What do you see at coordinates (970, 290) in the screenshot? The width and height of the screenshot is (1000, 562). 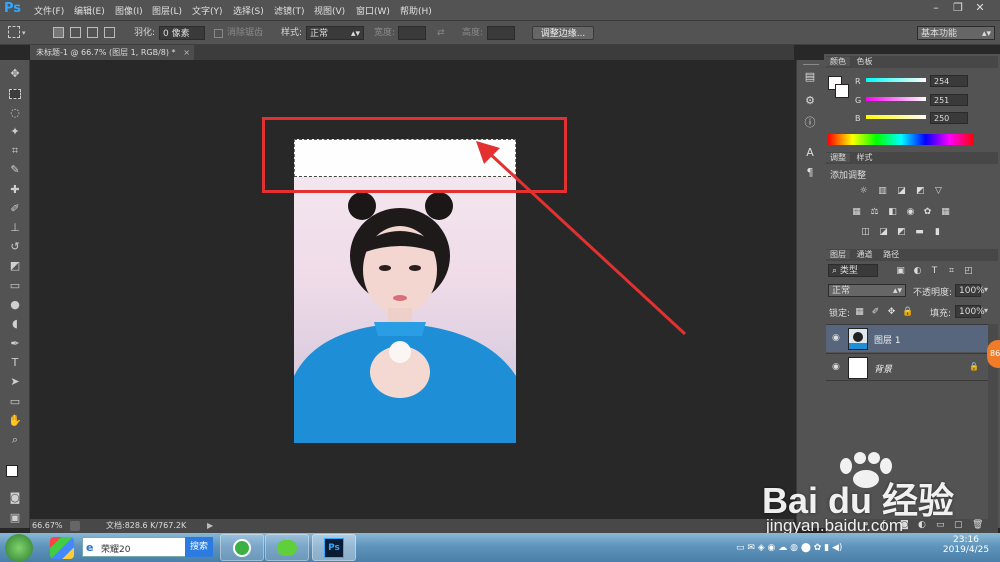 I see `opacity-input: 100%` at bounding box center [970, 290].